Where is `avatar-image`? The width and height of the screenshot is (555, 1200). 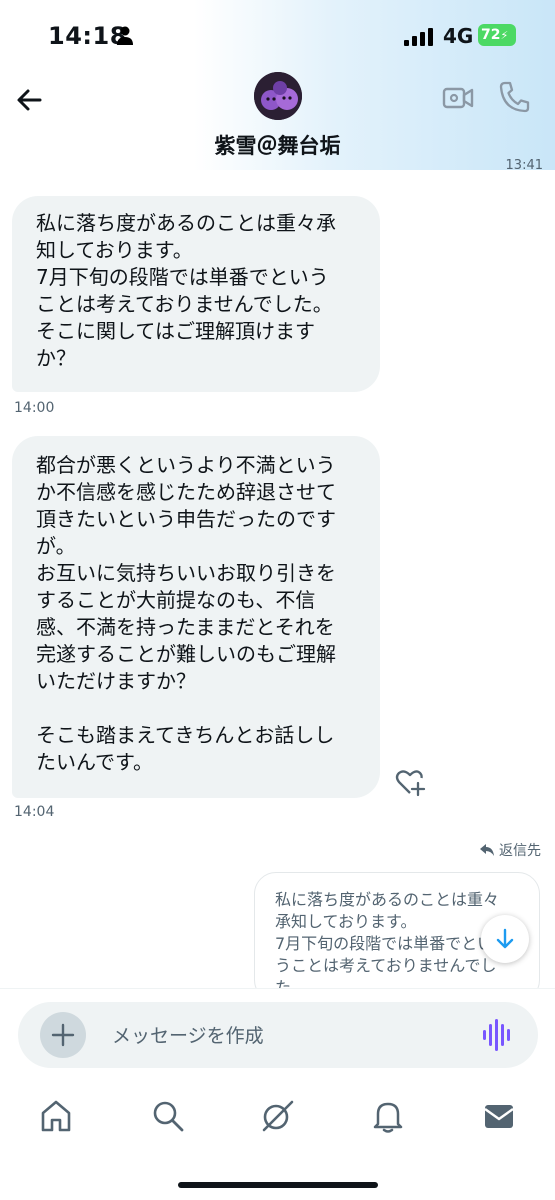 avatar-image is located at coordinates (278, 96).